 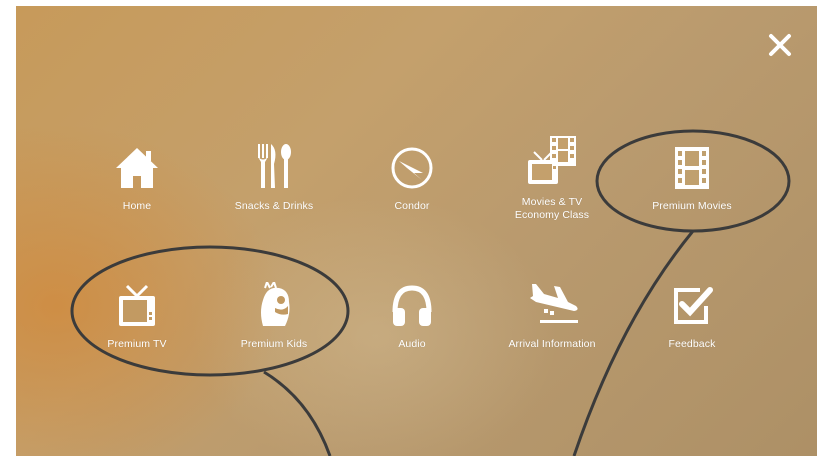 I want to click on menu-item-label: Arrival Information, so click(x=552, y=344).